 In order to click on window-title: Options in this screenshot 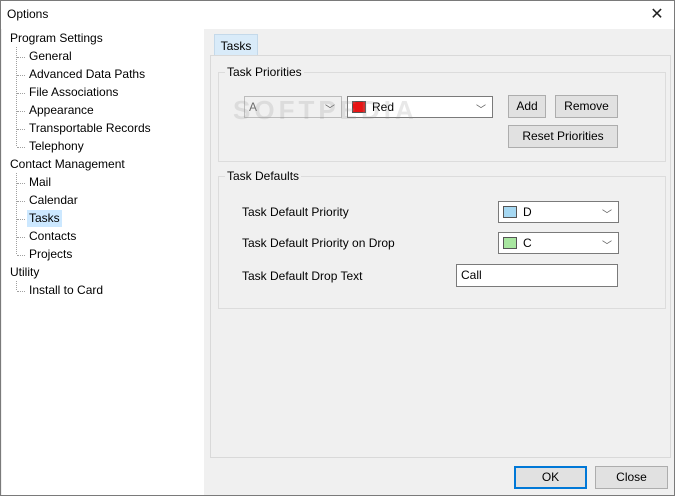, I will do `click(28, 14)`.